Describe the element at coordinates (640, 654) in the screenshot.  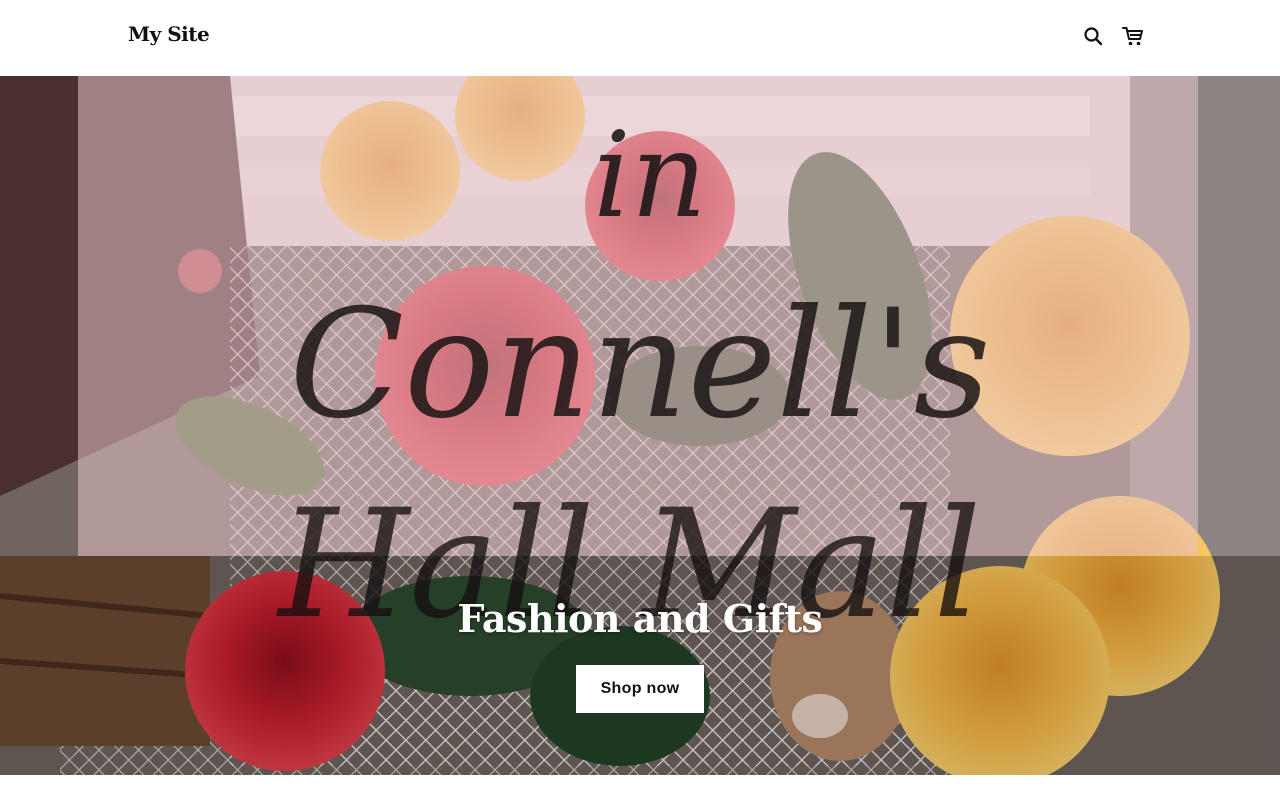
I see `hero-content: Fashion and Gifts Shop now` at that location.